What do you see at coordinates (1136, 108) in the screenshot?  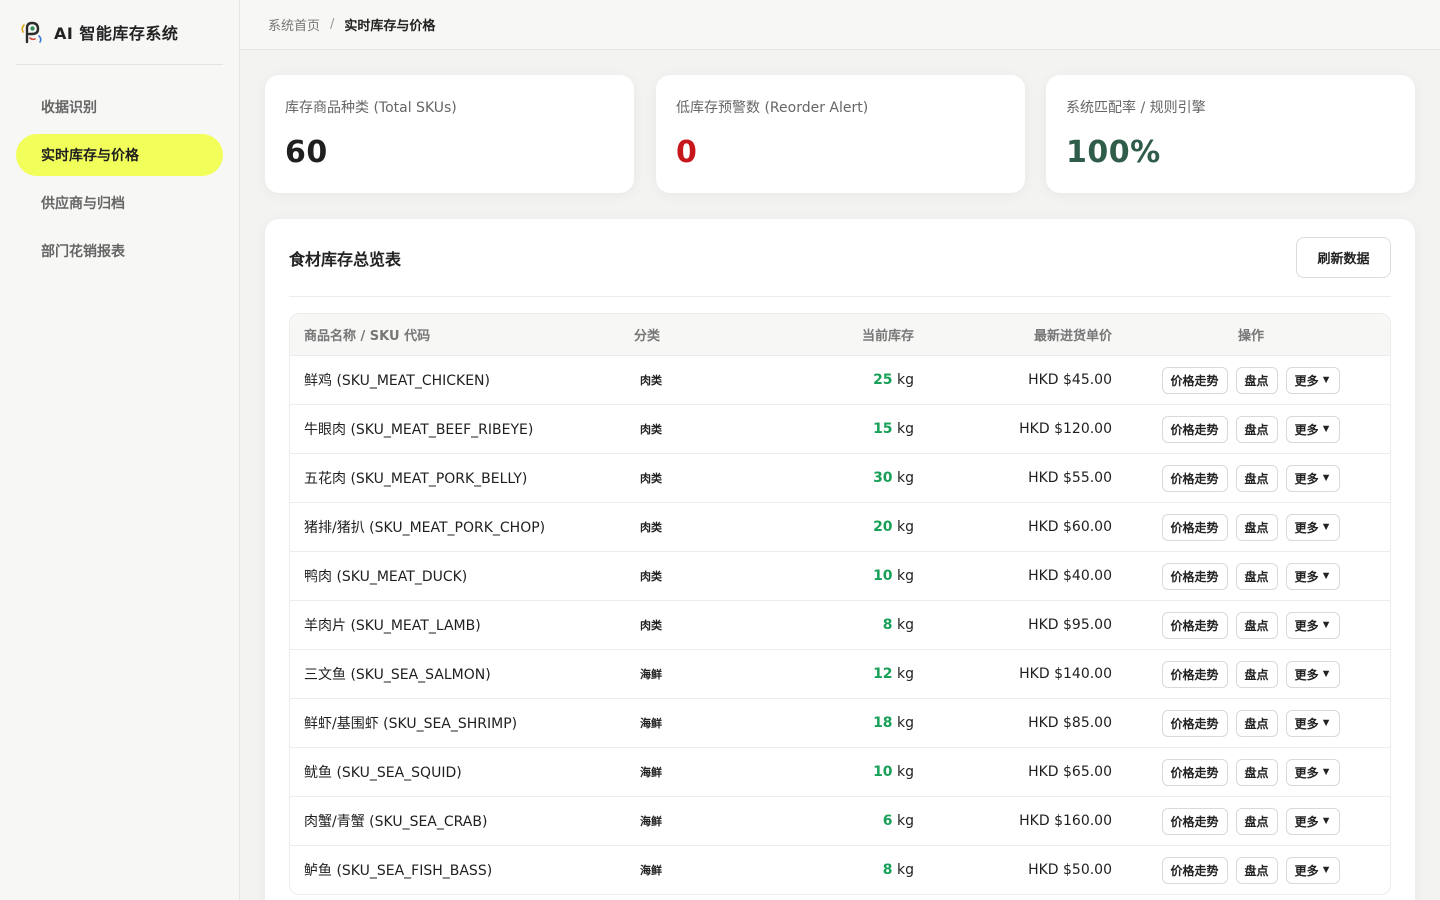 I see `stat-label: 系统匹配率 / 规则引擎` at bounding box center [1136, 108].